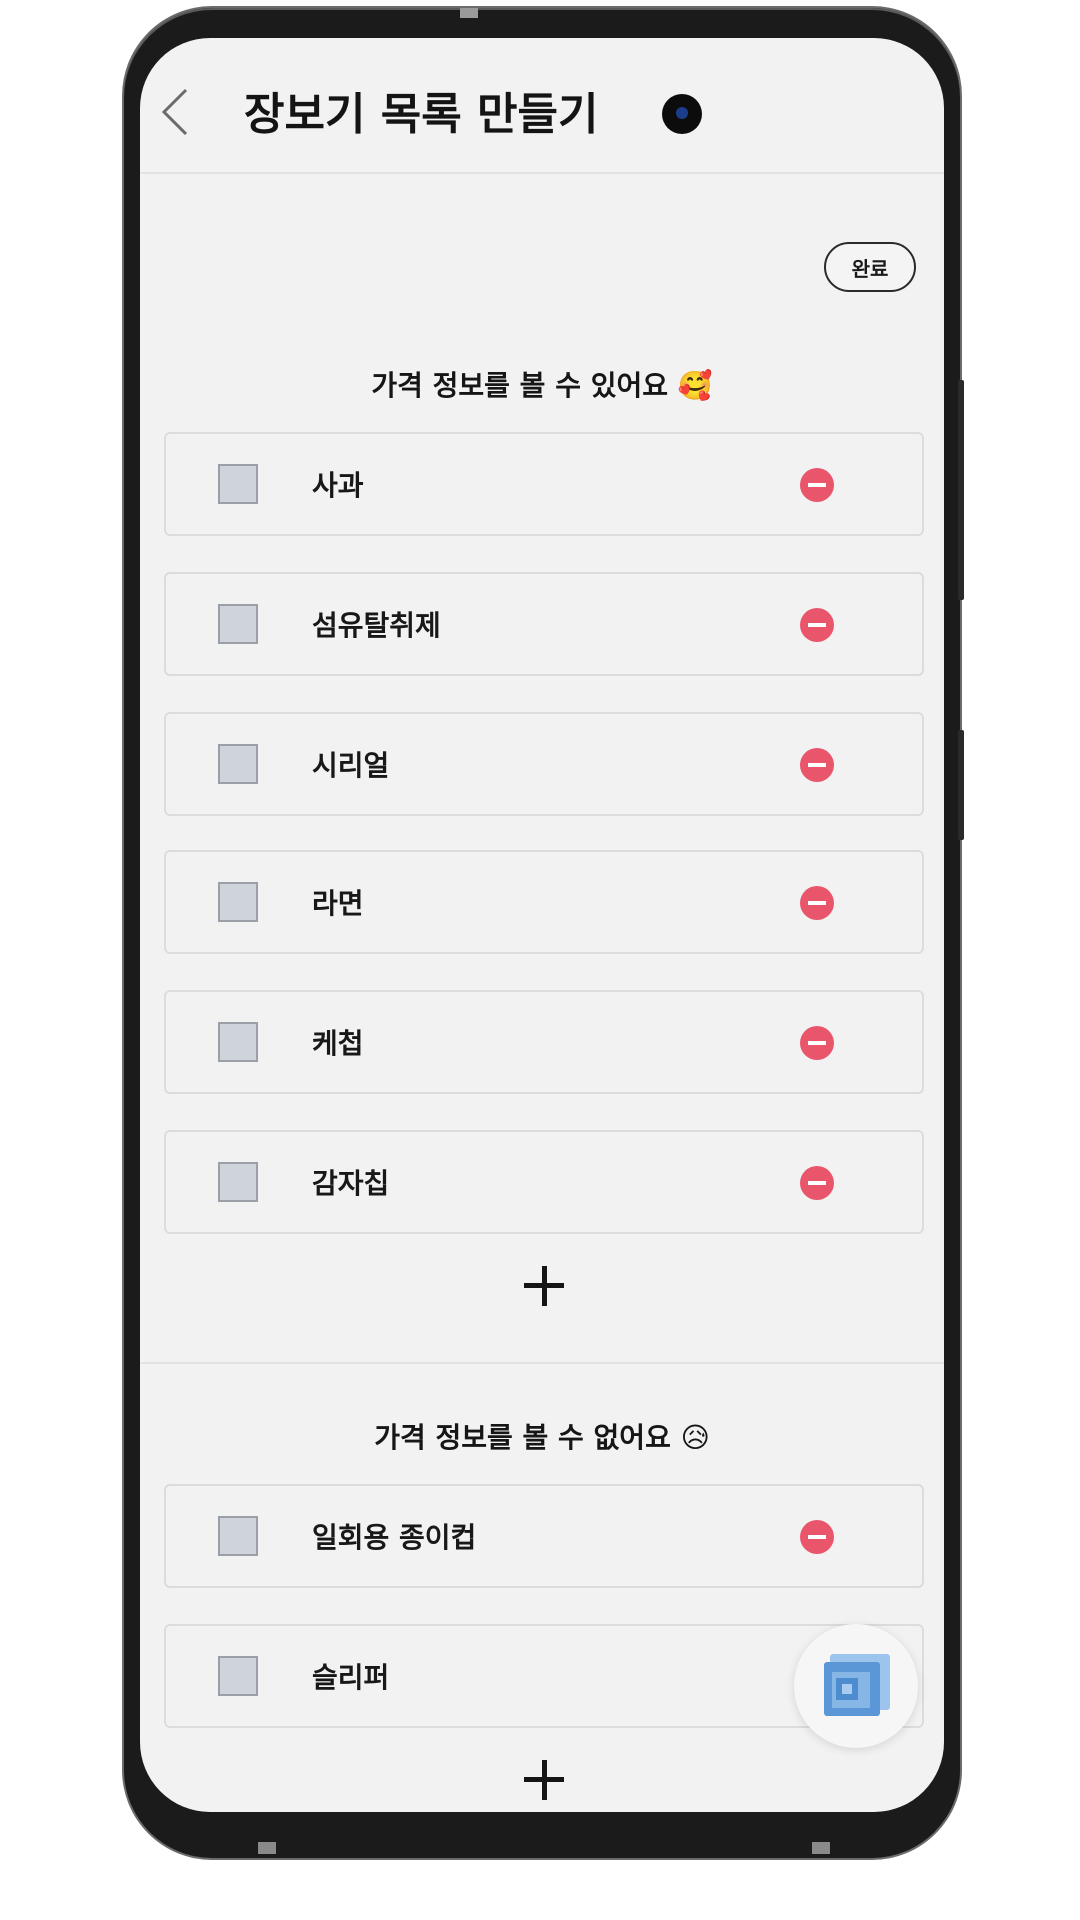 The height and width of the screenshot is (1920, 1080). I want to click on list-item: 섬유탈취제, so click(544, 624).